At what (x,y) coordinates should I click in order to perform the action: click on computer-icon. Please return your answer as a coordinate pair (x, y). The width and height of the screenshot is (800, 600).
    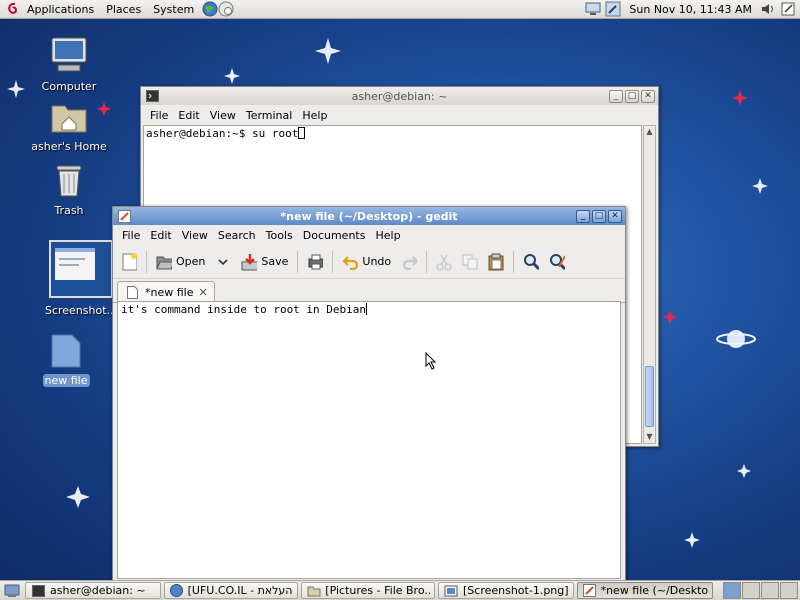
    Looking at the image, I should click on (69, 56).